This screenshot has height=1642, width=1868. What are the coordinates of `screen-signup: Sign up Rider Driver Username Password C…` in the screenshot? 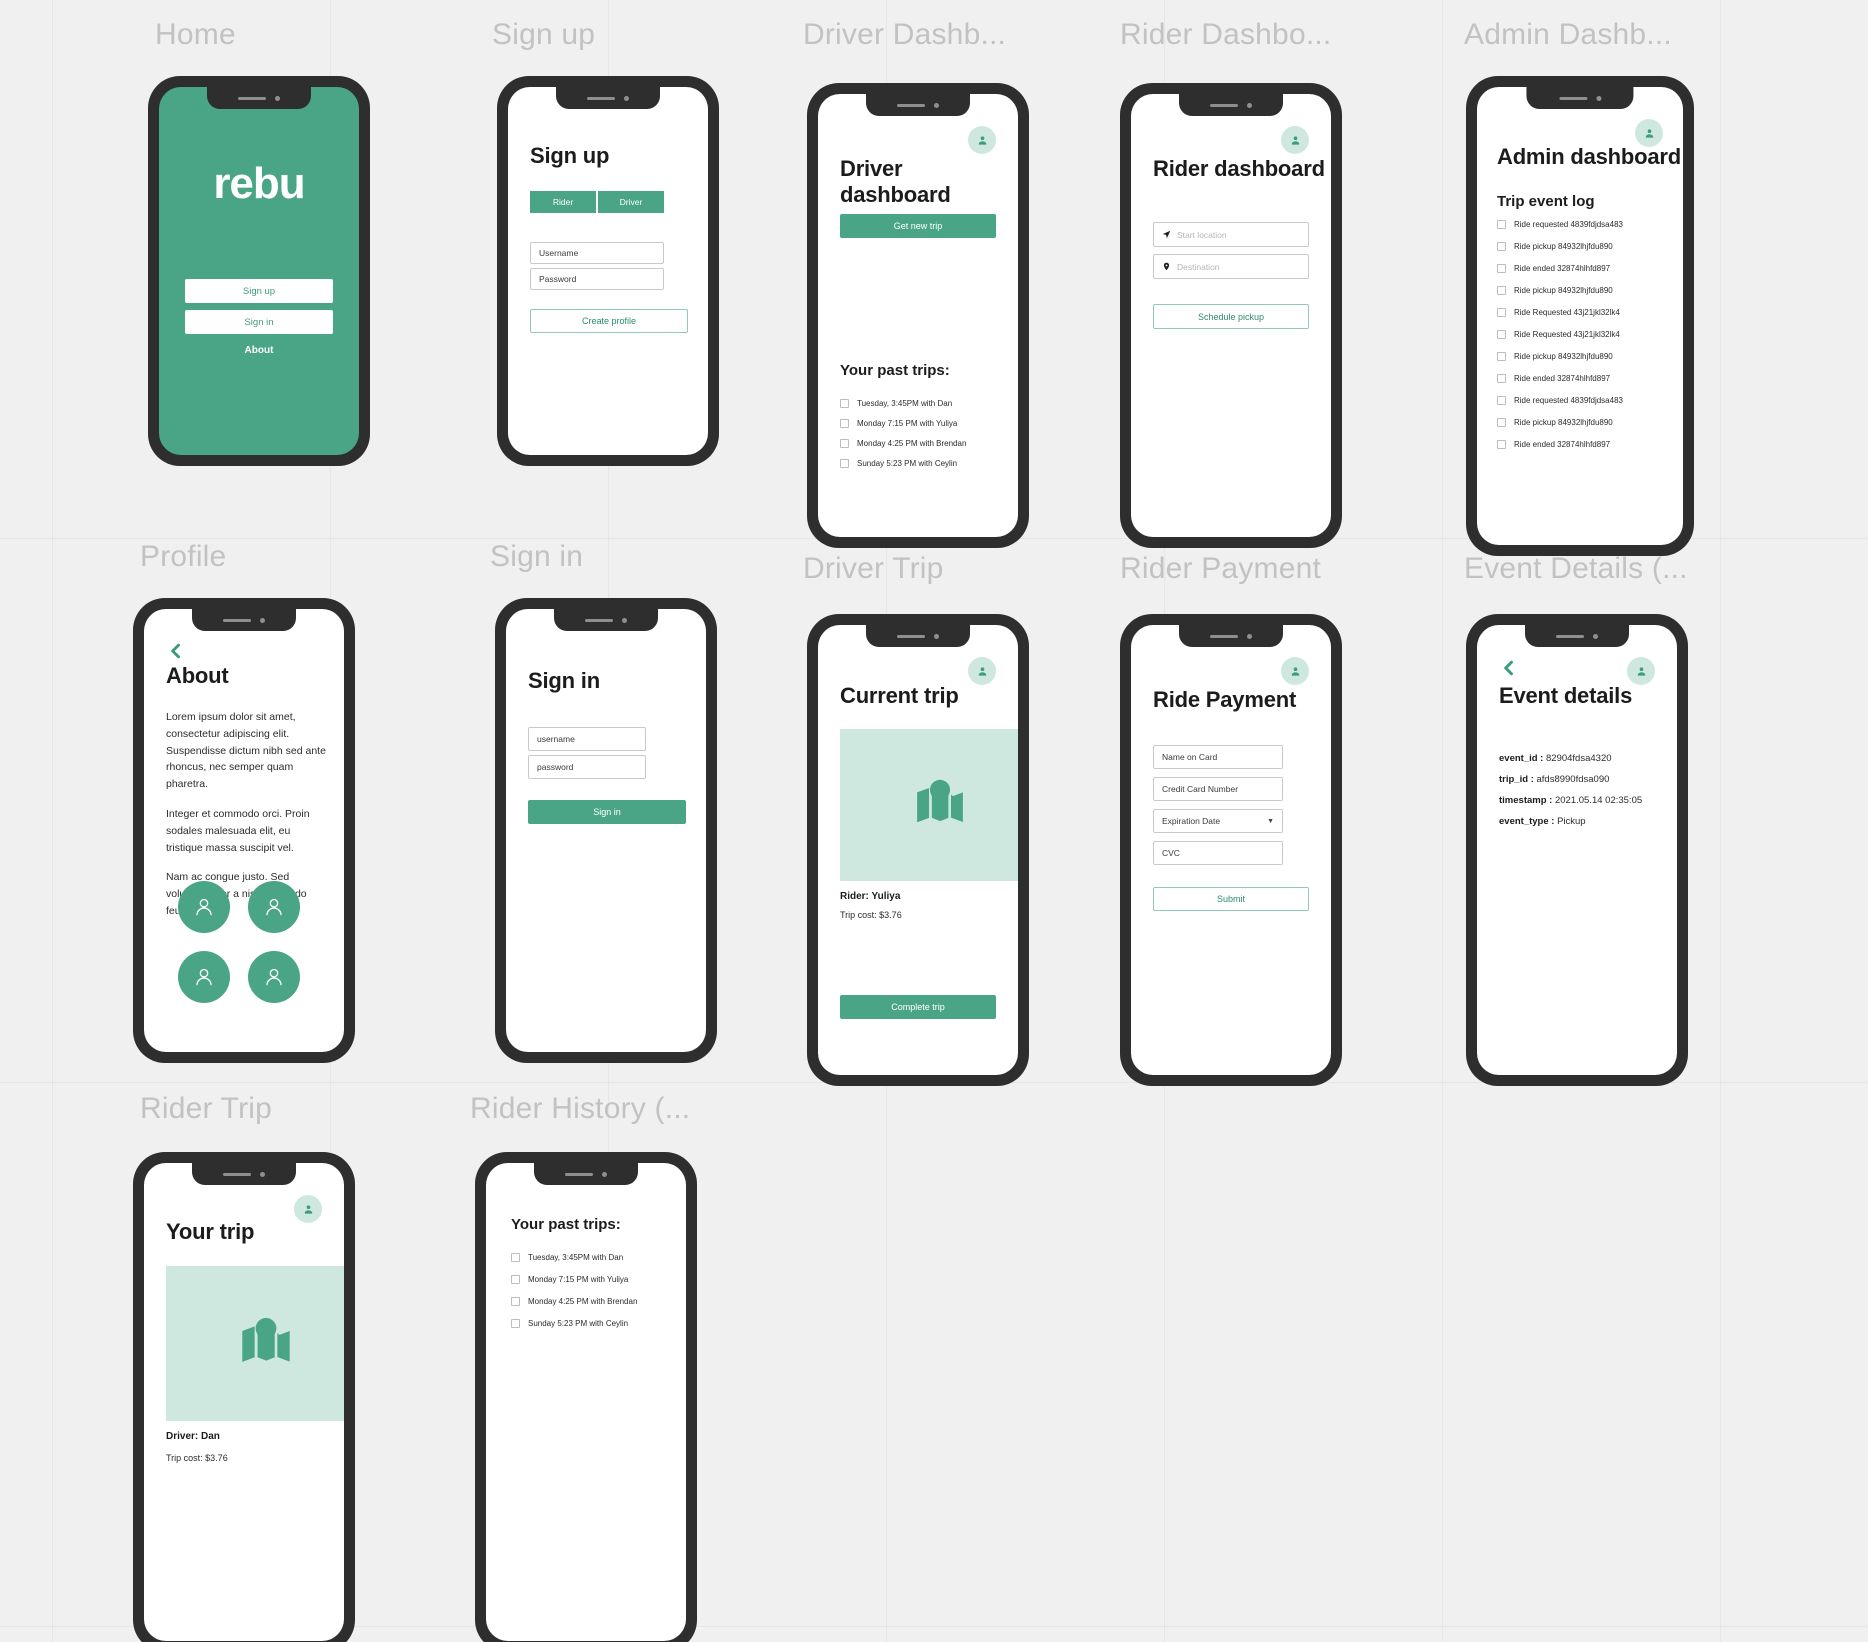 It's located at (608, 271).